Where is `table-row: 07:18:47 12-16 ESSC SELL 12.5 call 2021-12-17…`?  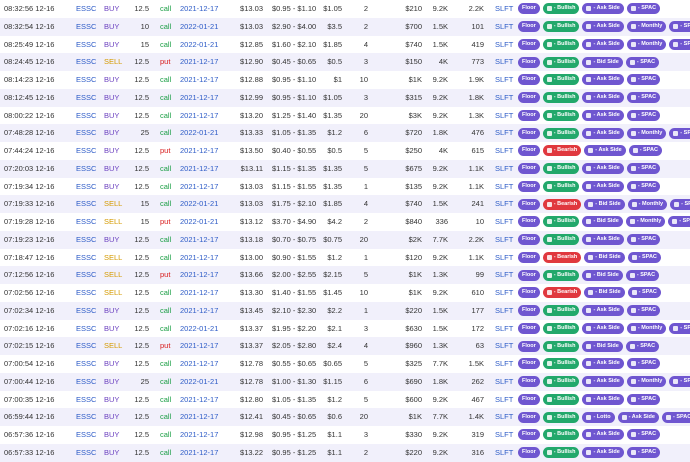
table-row: 07:18:47 12-16 ESSC SELL 12.5 call 2021-12-17… is located at coordinates (345, 258).